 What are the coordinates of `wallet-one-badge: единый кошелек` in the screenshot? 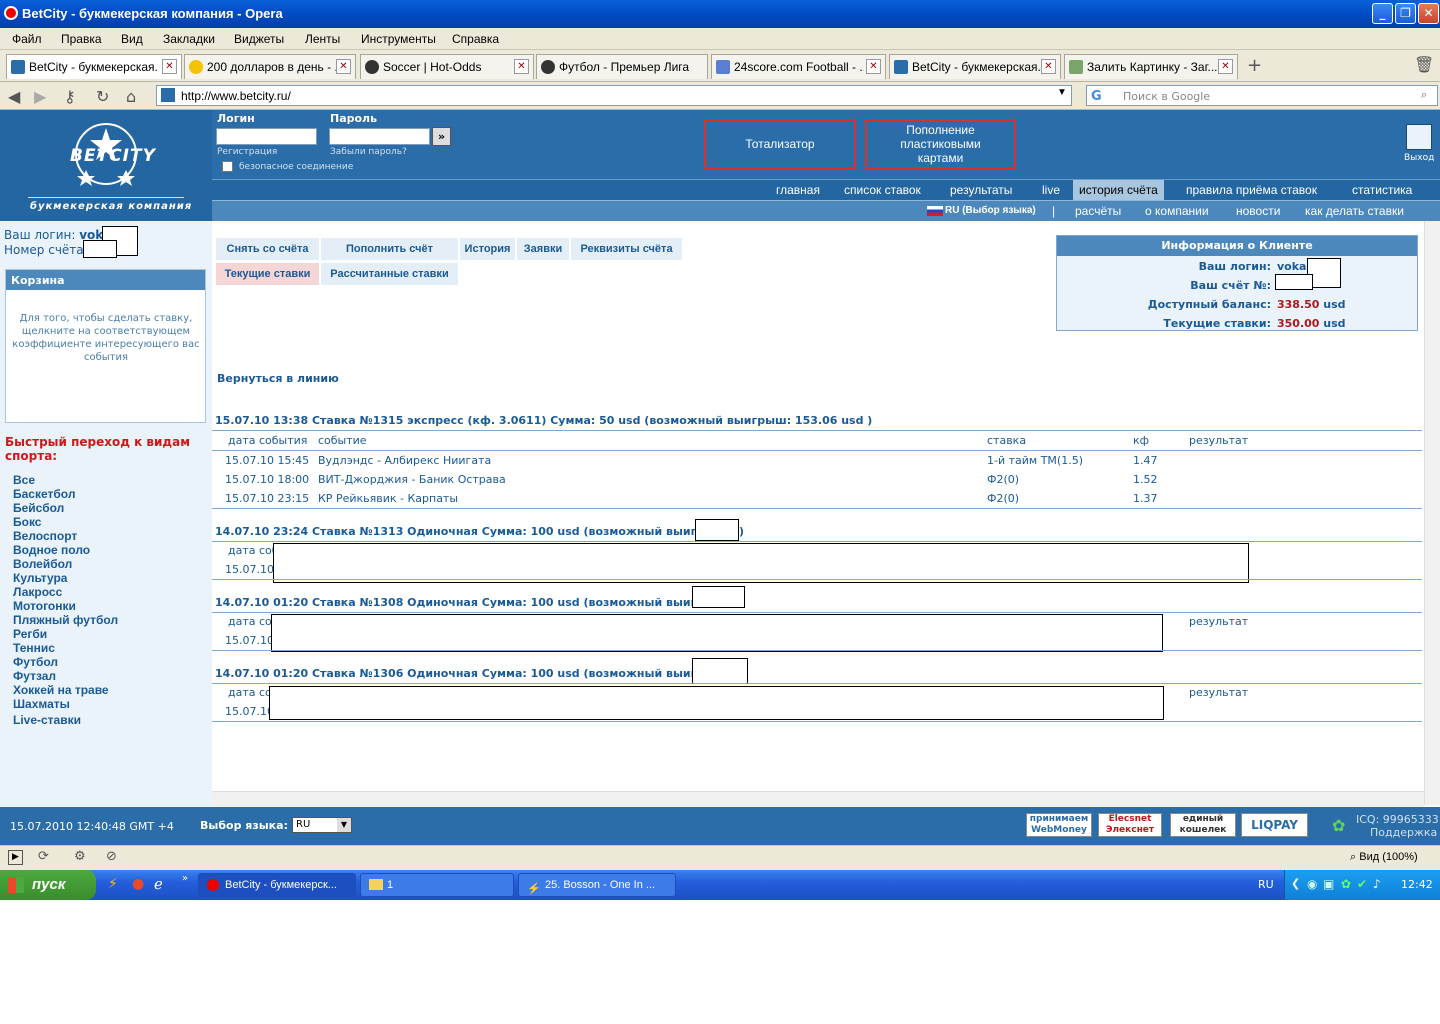 It's located at (1203, 825).